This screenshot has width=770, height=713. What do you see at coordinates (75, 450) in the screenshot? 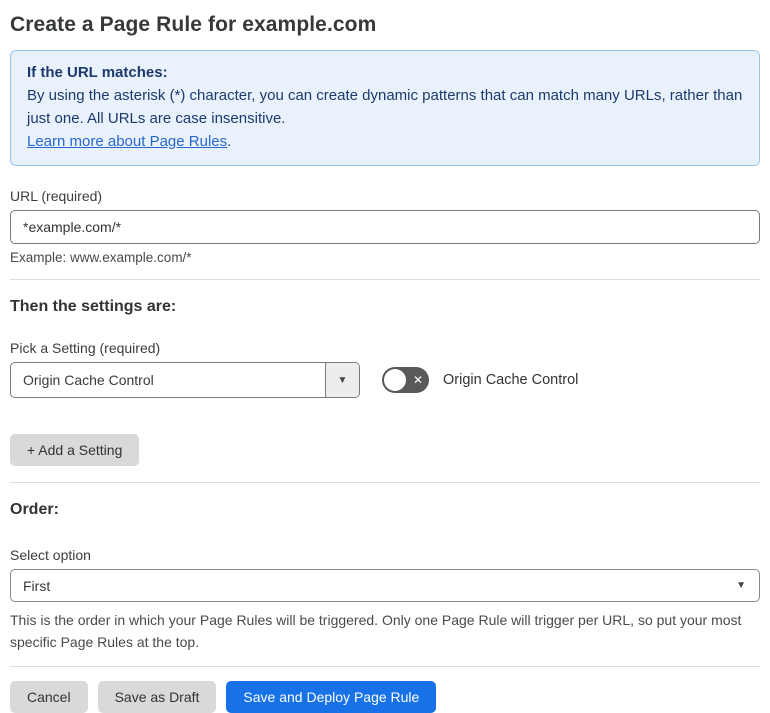
I see `add-setting-button: + Add a Setting` at bounding box center [75, 450].